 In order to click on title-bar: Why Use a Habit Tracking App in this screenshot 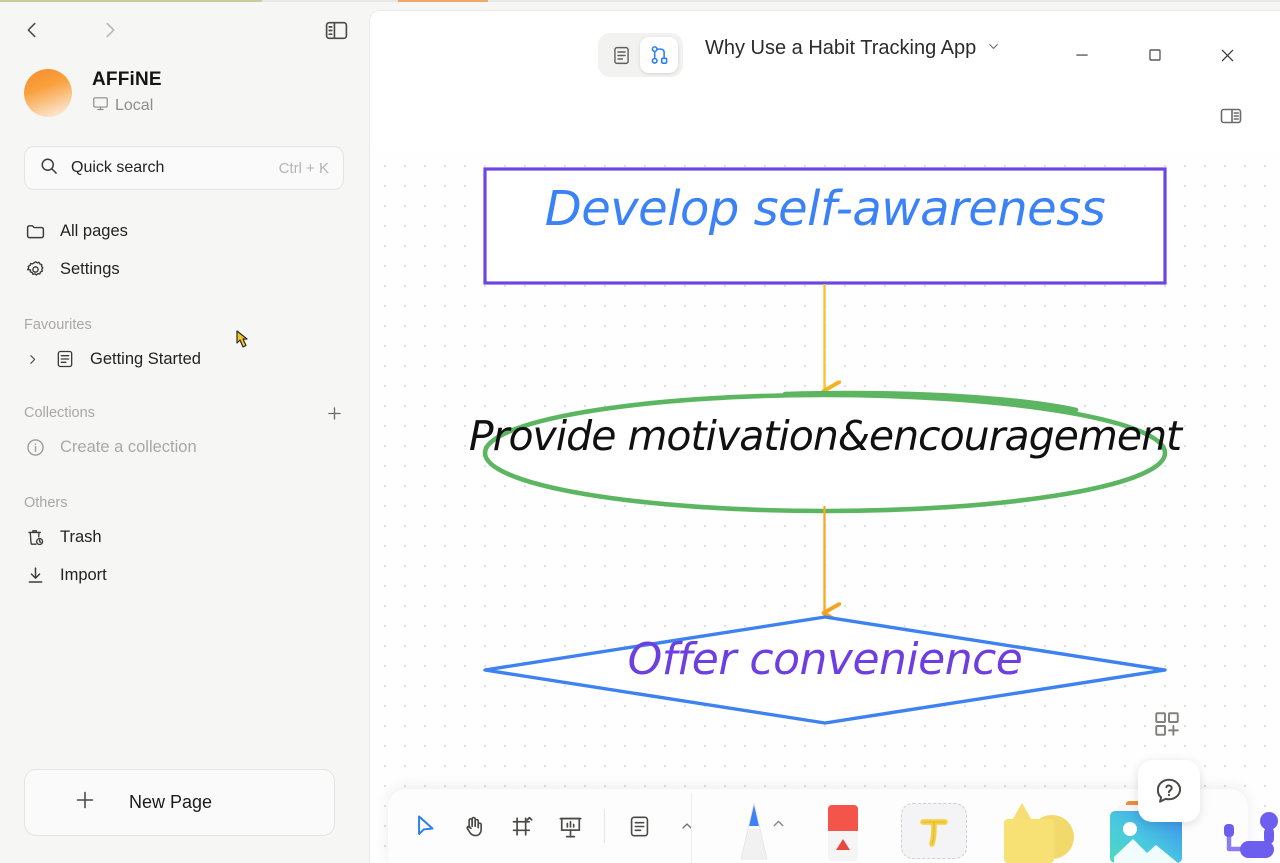, I will do `click(825, 48)`.